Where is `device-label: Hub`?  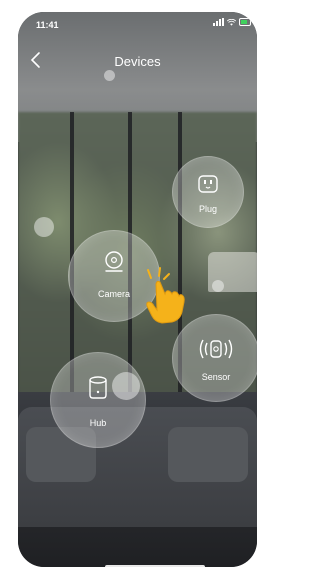
device-label: Hub is located at coordinates (98, 423).